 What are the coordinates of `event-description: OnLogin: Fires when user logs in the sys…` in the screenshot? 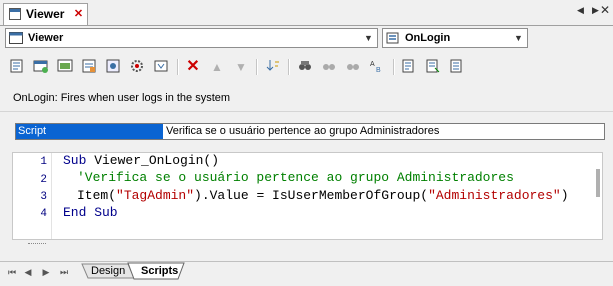 It's located at (122, 98).